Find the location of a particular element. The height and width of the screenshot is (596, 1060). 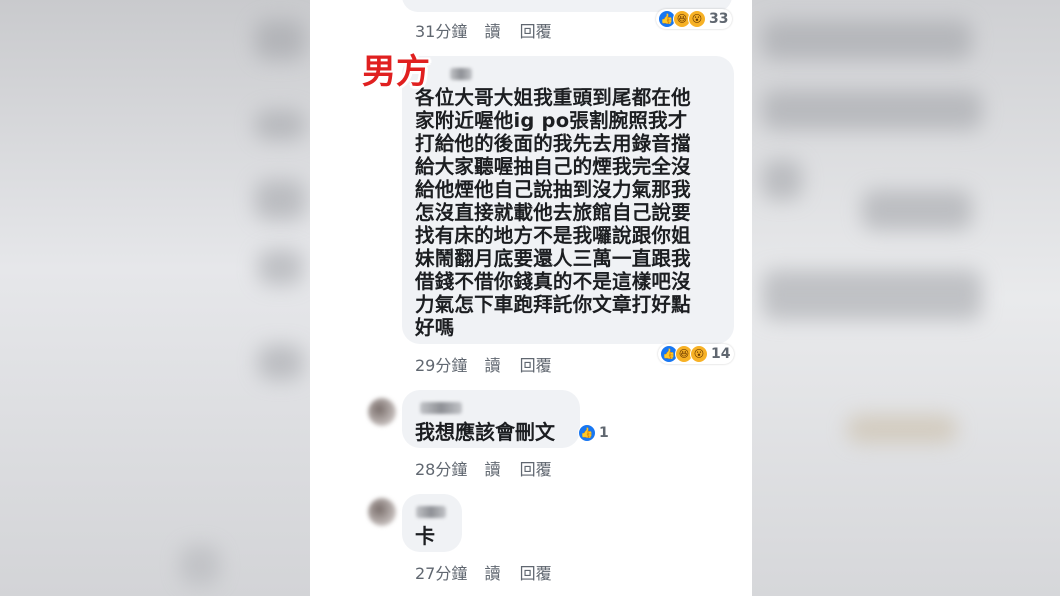

reaction-summary: 👍 😆 😮 33 is located at coordinates (694, 19).